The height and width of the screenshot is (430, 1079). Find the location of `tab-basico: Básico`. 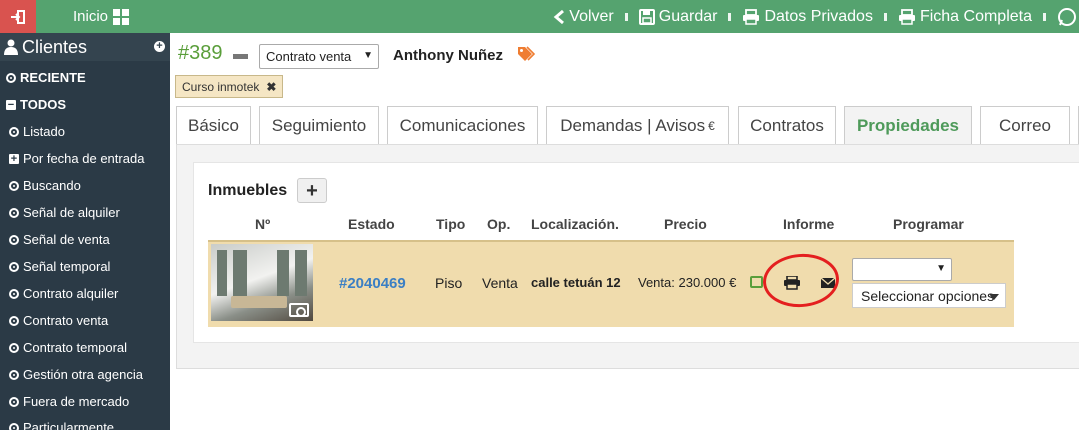

tab-basico: Básico is located at coordinates (213, 125).